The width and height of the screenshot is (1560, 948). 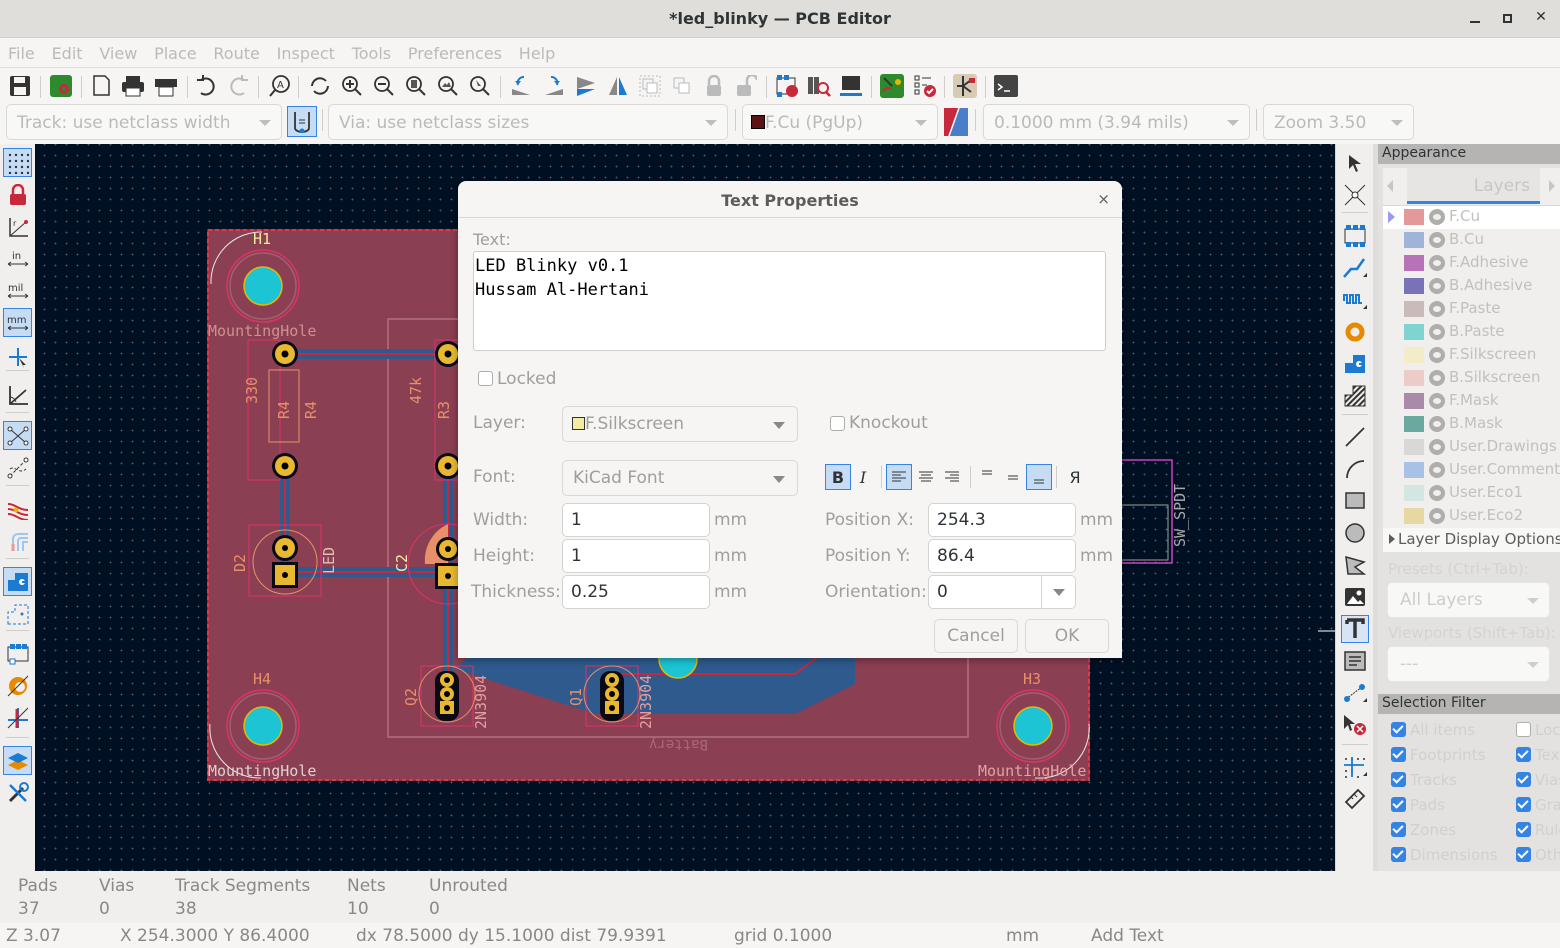 What do you see at coordinates (1355, 300) in the screenshot?
I see `tune-length-tool` at bounding box center [1355, 300].